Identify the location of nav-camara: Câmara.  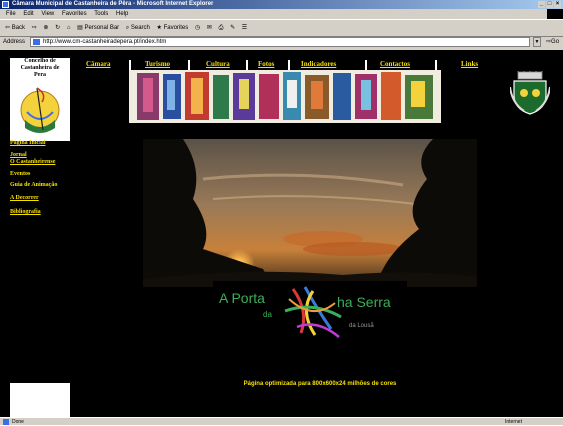
(98, 64).